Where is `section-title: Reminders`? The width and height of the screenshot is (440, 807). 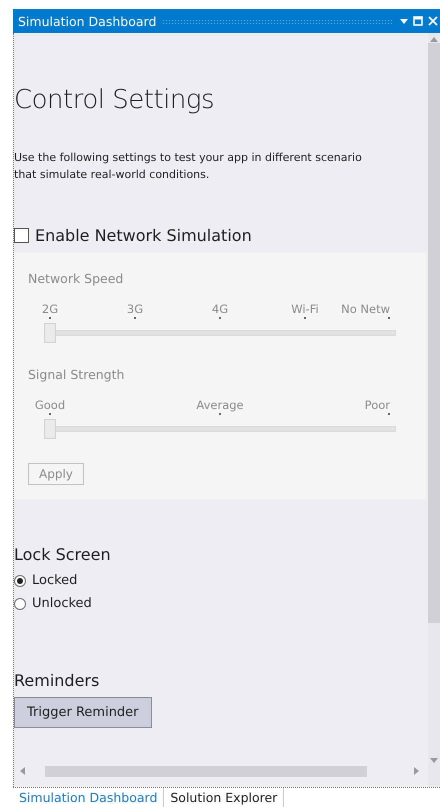
section-title: Reminders is located at coordinates (57, 681).